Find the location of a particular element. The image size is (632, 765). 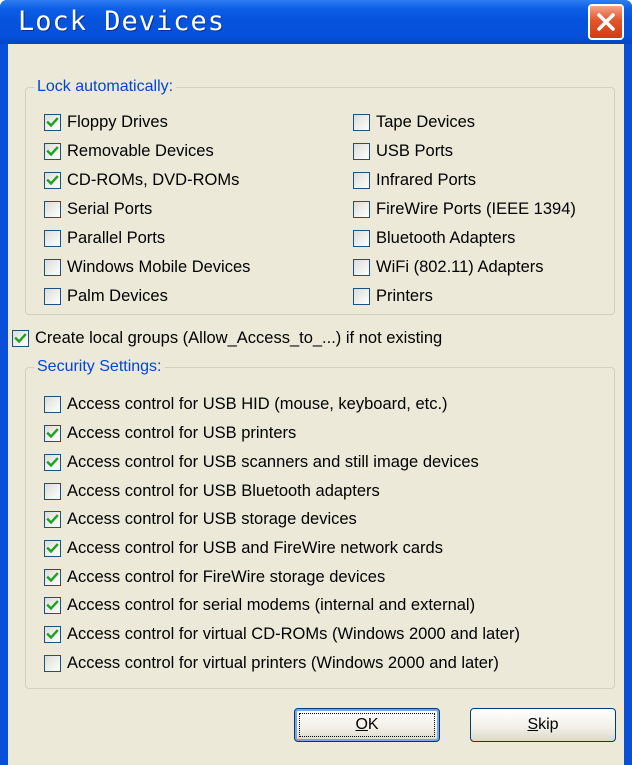

close-button is located at coordinates (606, 22).